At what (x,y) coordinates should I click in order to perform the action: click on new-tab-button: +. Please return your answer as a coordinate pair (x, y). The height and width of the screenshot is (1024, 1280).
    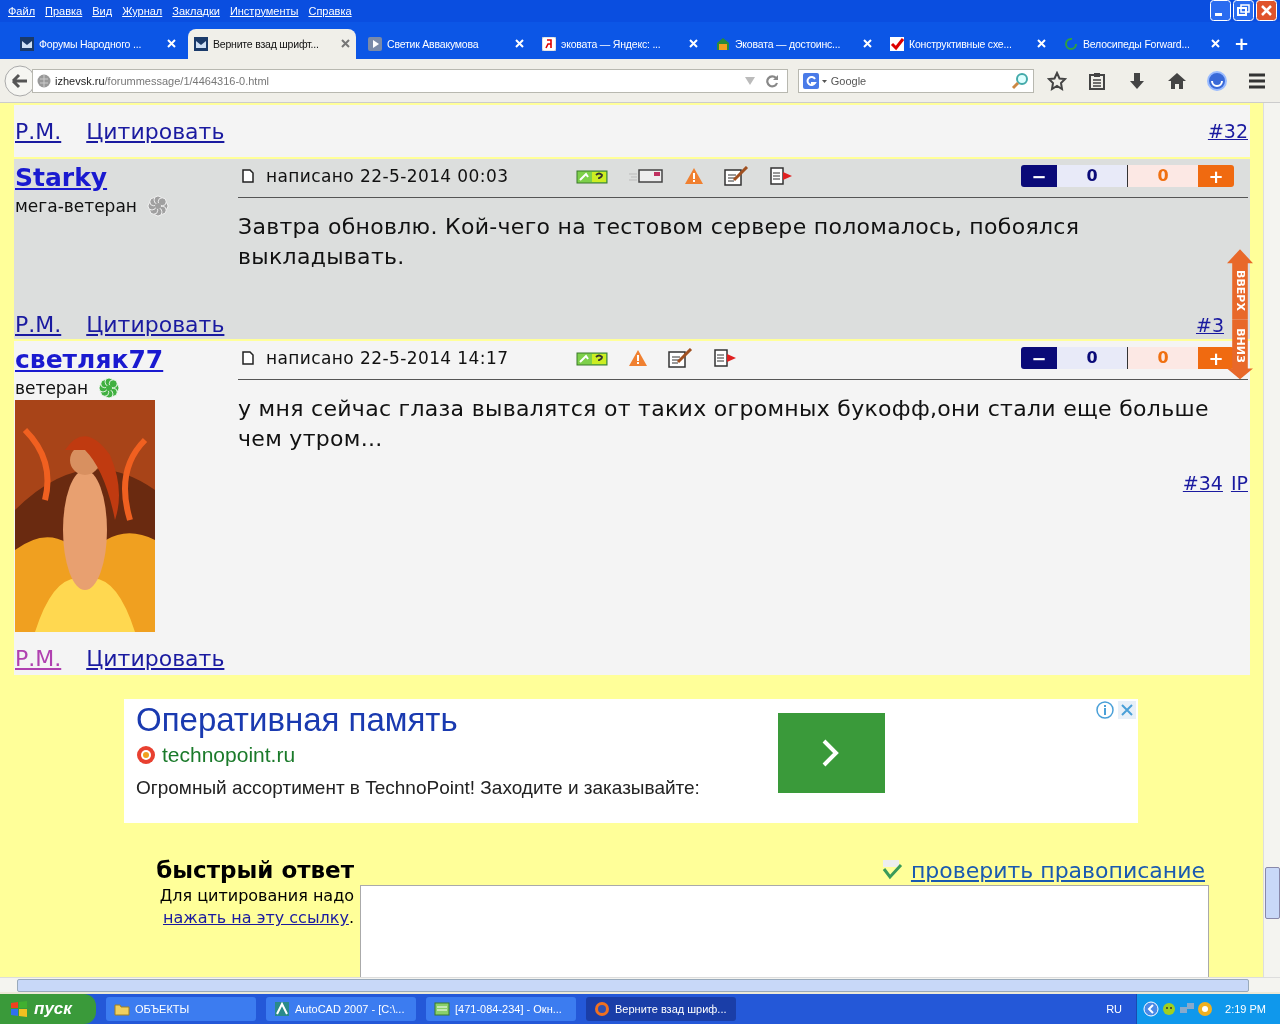
    Looking at the image, I should click on (1242, 44).